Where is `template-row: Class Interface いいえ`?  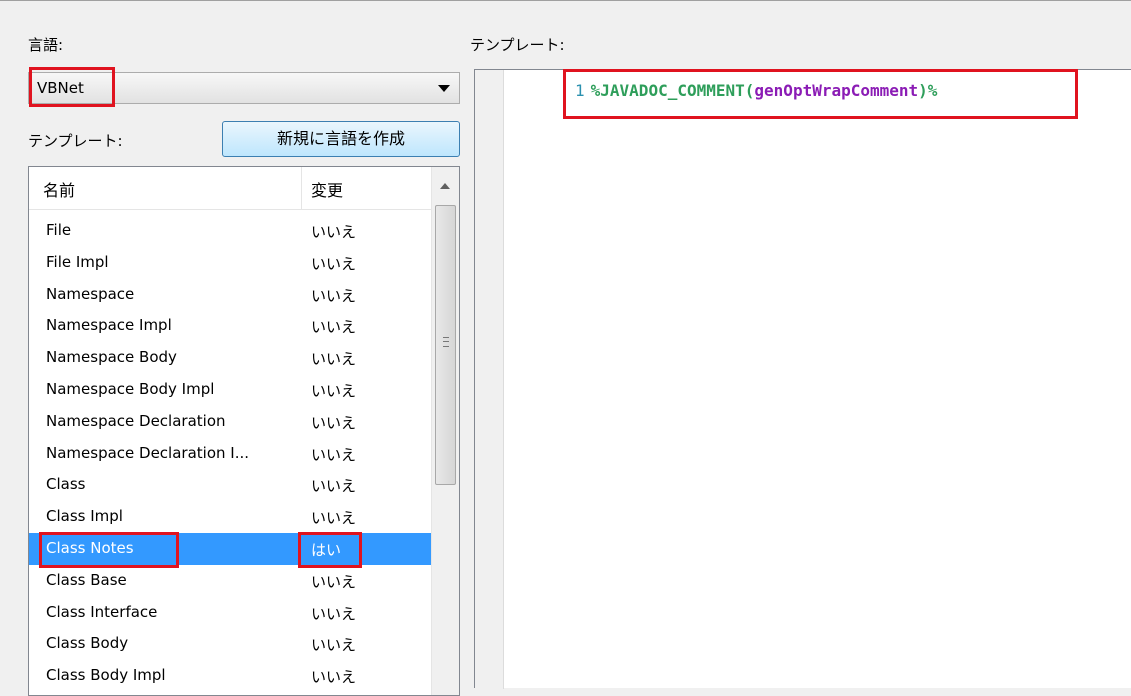
template-row: Class Interface いいえ is located at coordinates (230, 613).